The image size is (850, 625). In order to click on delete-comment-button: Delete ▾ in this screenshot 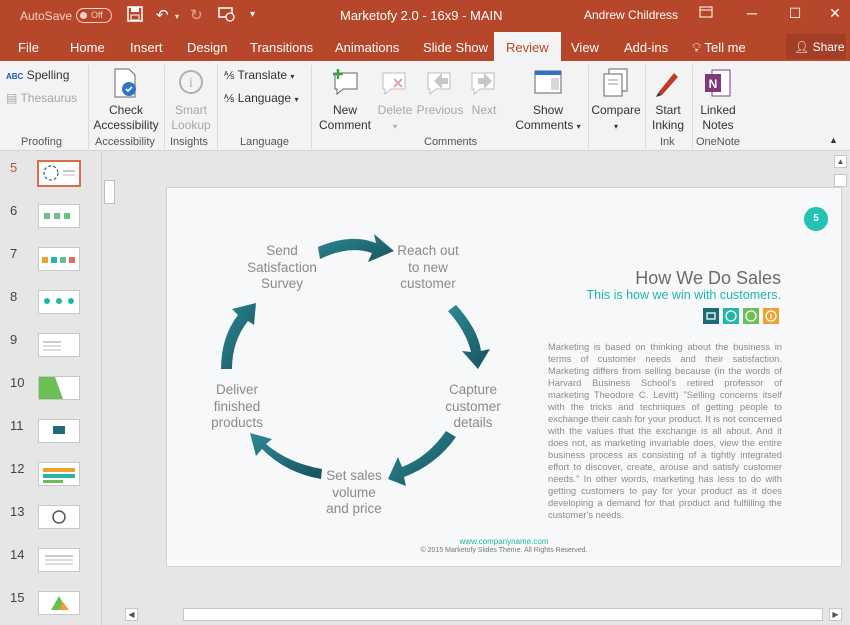, I will do `click(395, 100)`.